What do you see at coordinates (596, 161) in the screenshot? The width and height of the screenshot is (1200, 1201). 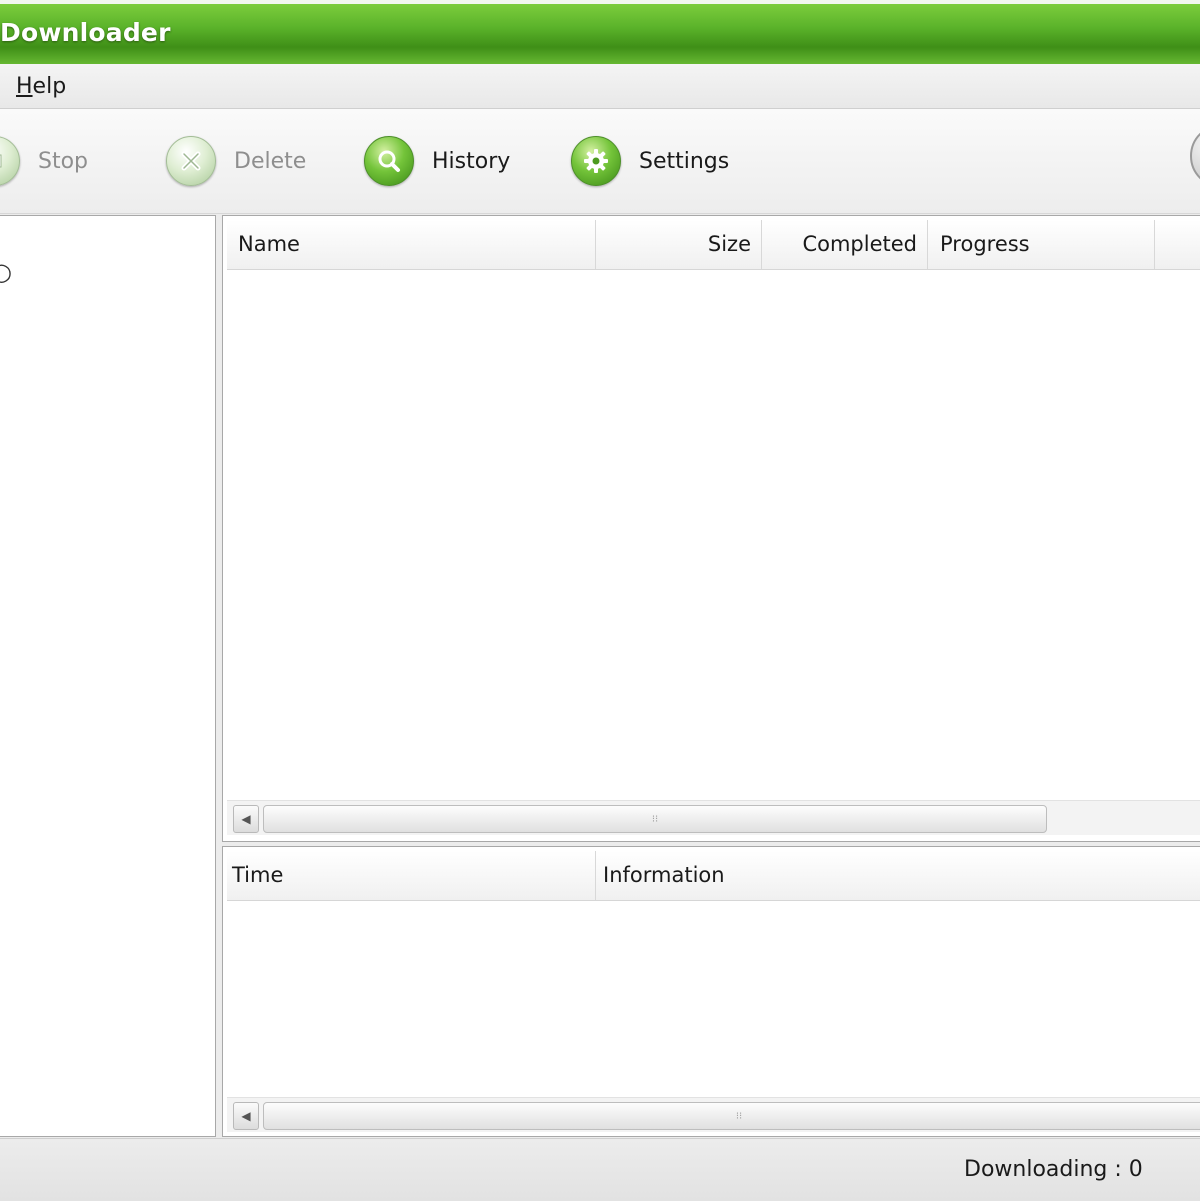 I see `settings-gear-icon` at bounding box center [596, 161].